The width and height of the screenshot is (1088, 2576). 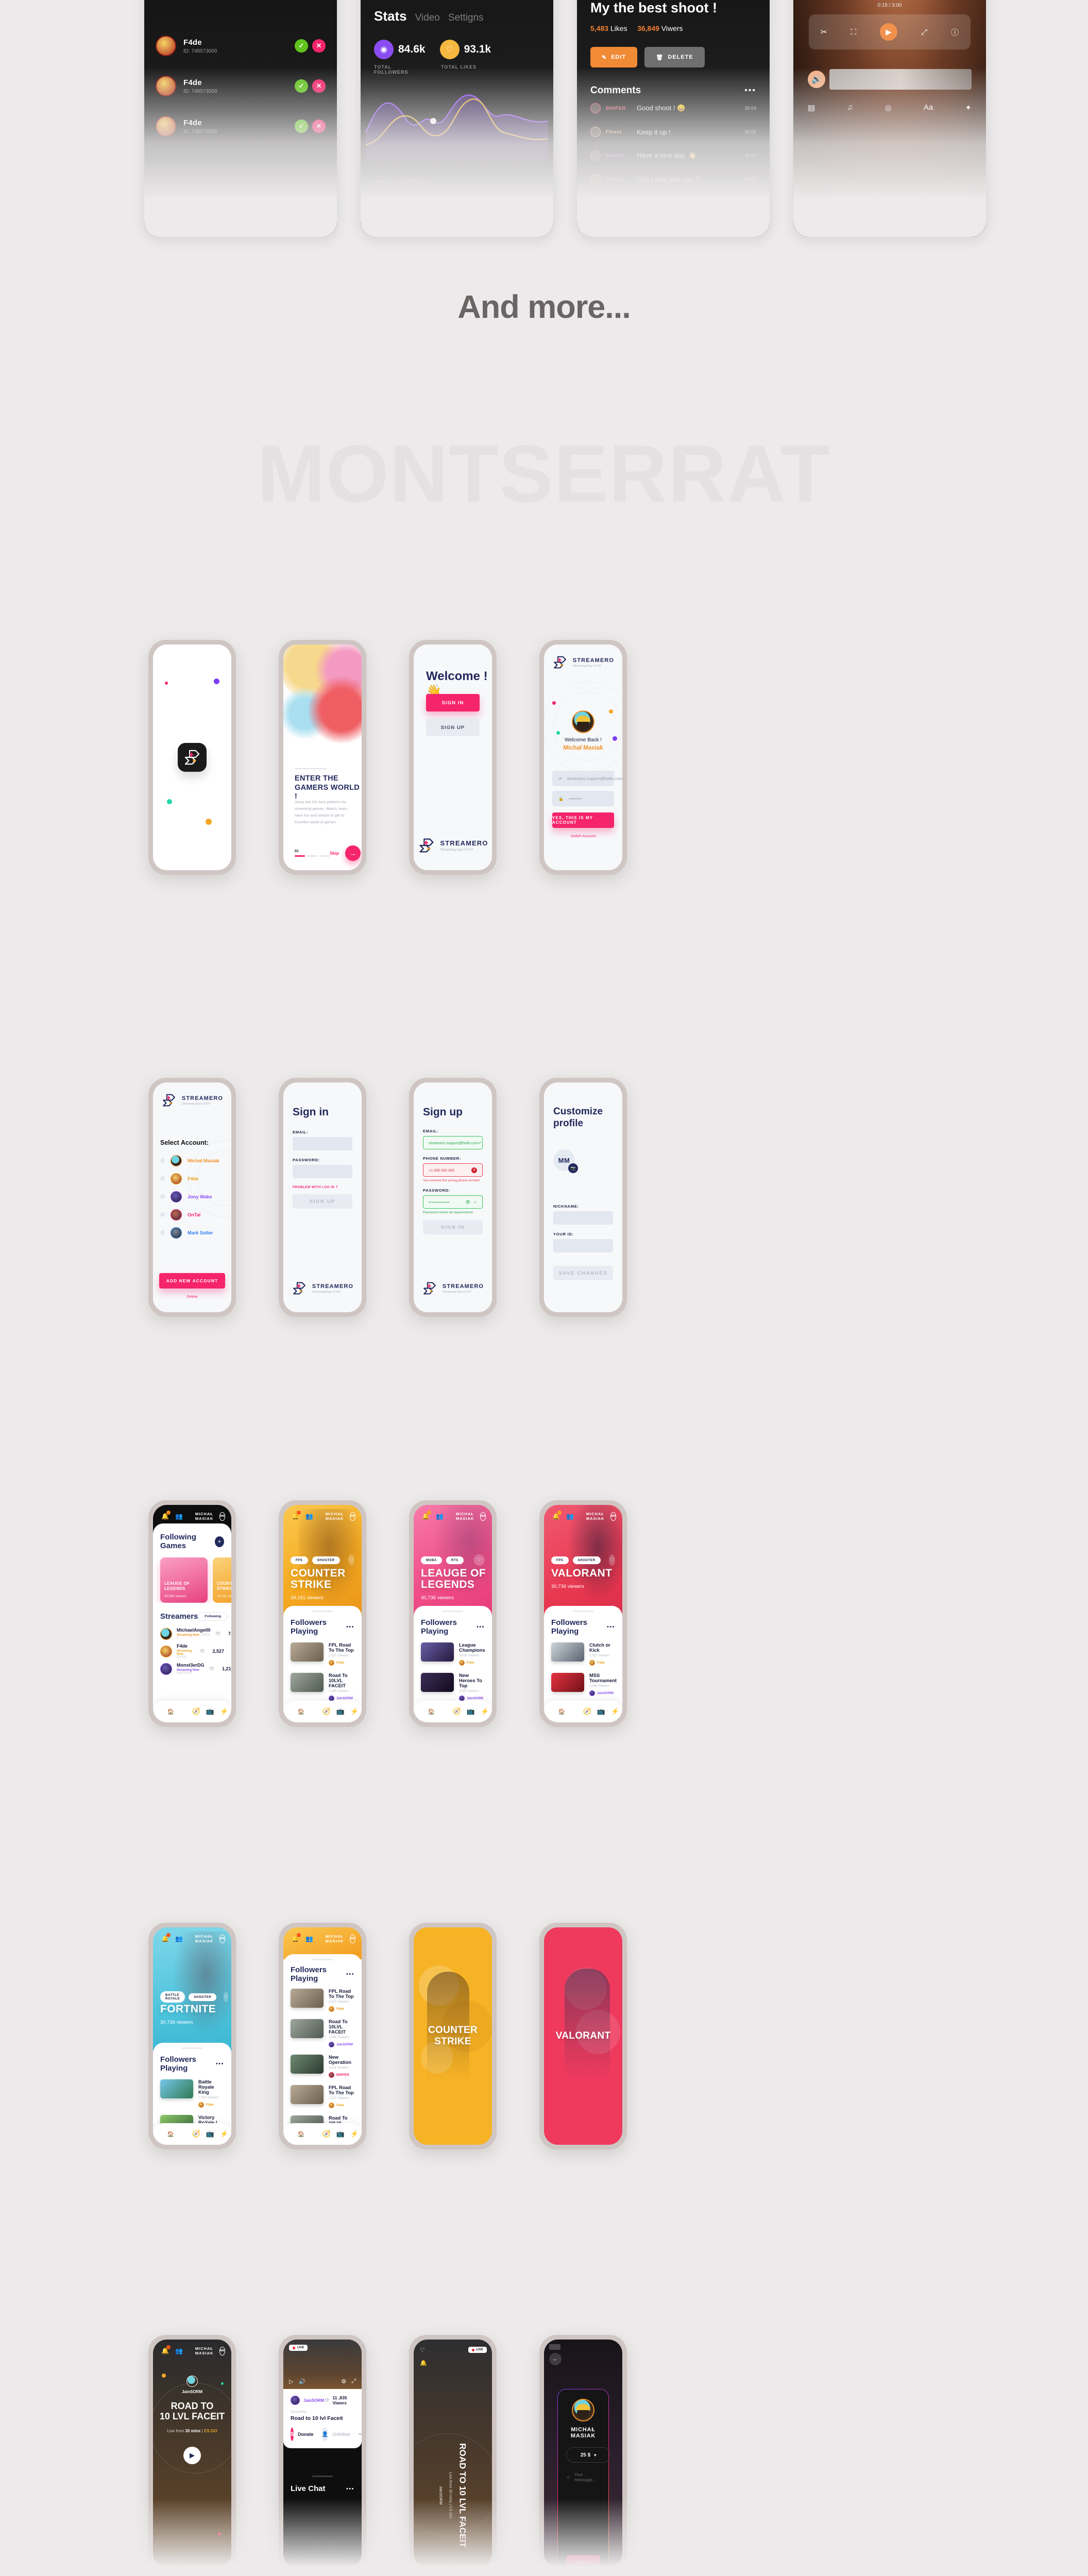 I want to click on layers-icon: ▤, so click(x=811, y=108).